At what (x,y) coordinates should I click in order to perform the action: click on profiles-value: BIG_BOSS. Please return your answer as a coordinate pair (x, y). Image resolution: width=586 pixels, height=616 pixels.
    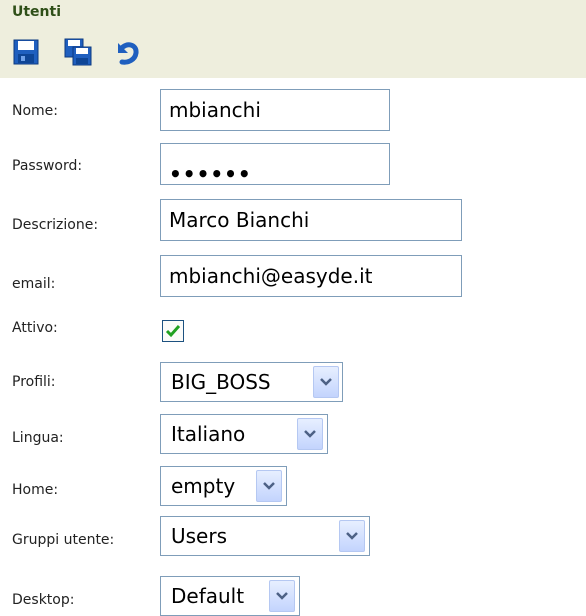
    Looking at the image, I should click on (221, 382).